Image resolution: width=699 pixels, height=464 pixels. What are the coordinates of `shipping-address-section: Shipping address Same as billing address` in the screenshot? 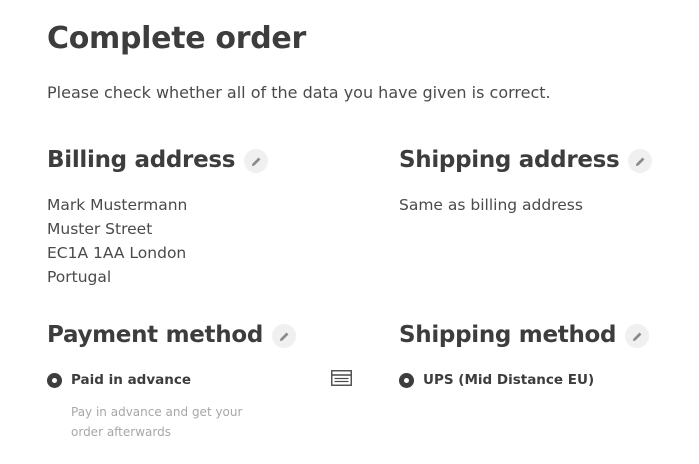 It's located at (526, 181).